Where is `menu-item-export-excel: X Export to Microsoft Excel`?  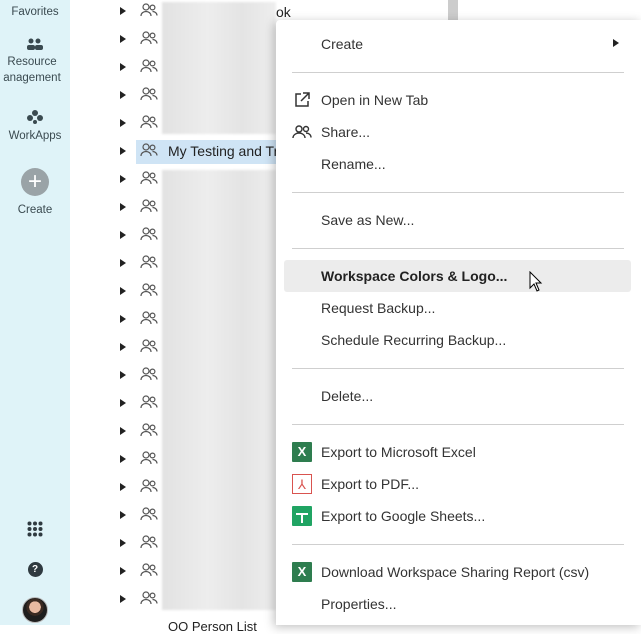 menu-item-export-excel: X Export to Microsoft Excel is located at coordinates (457, 452).